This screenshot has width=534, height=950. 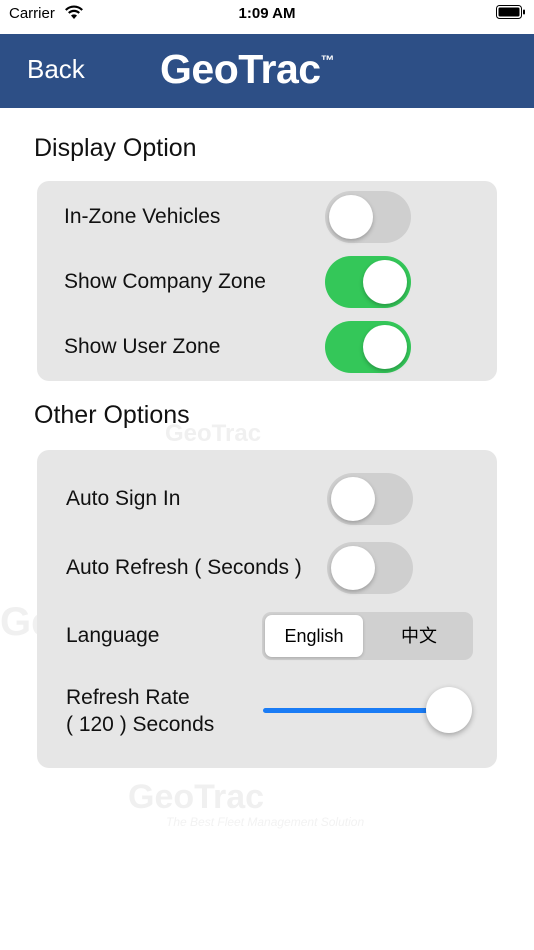 I want to click on auto-refresh-label: Auto Refresh ( Seconds ), so click(x=184, y=567).